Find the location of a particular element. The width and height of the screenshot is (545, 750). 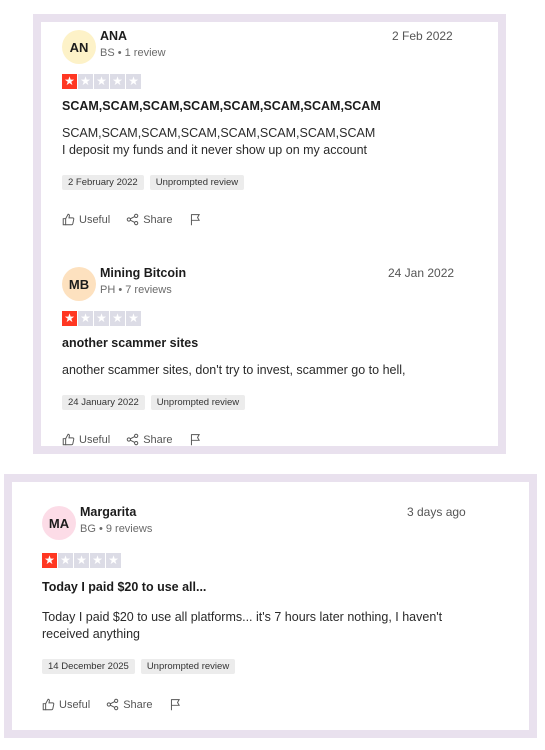

author-name: ANA is located at coordinates (113, 36).